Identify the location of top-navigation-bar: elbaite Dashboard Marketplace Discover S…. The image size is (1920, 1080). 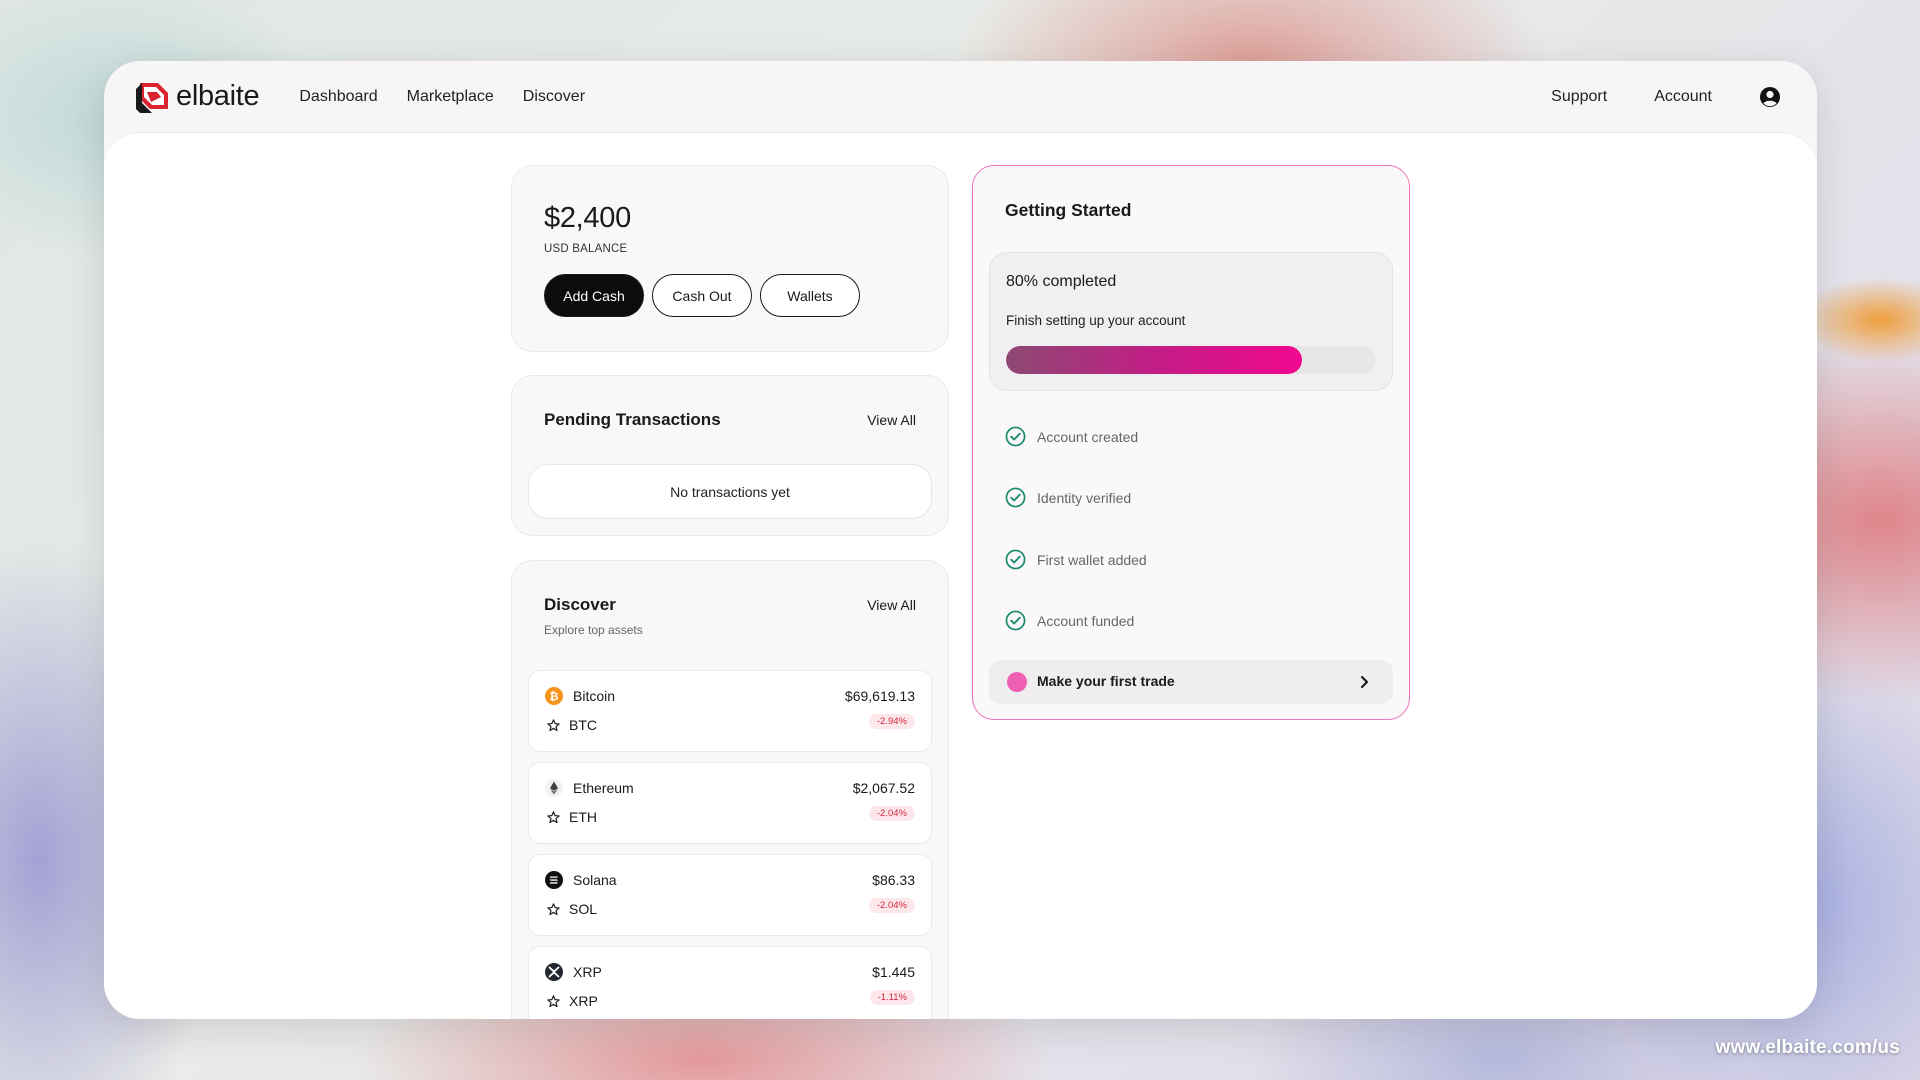
(960, 96).